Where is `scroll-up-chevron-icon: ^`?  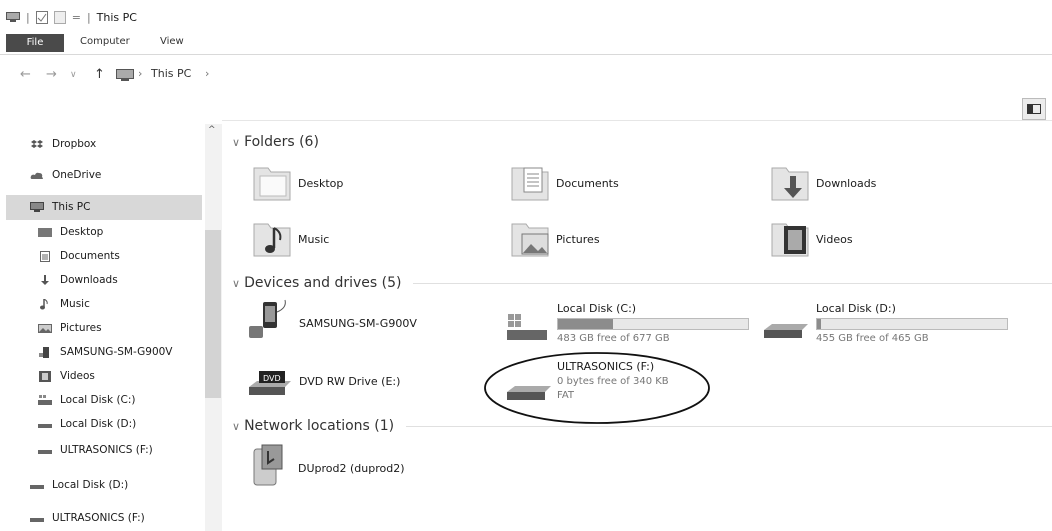 scroll-up-chevron-icon: ^ is located at coordinates (212, 130).